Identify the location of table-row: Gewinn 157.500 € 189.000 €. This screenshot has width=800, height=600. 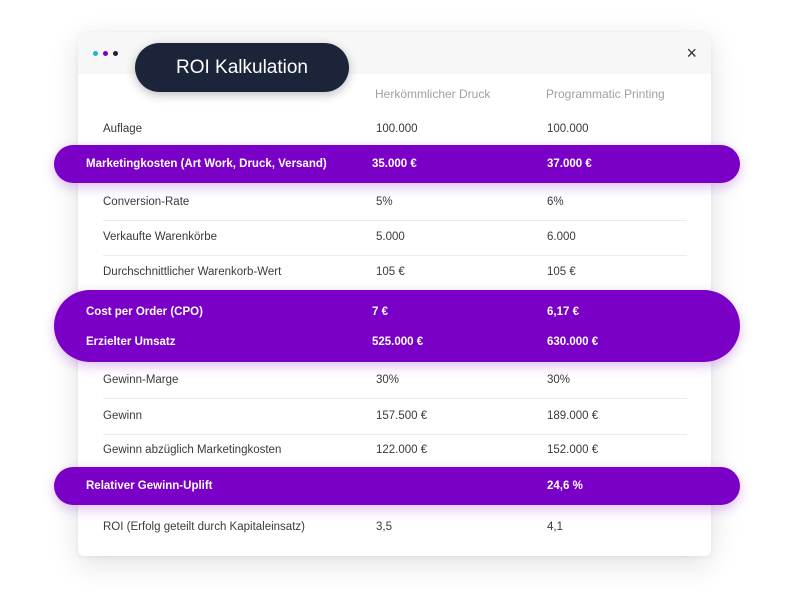
(395, 417).